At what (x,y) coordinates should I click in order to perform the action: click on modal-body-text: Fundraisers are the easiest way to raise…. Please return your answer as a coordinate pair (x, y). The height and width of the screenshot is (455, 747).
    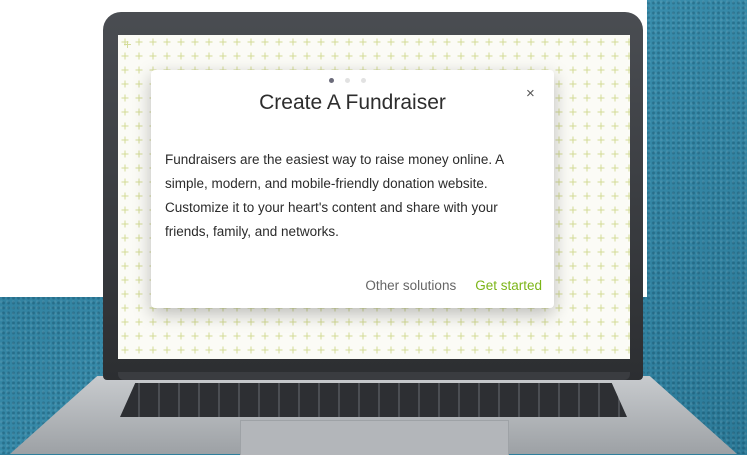
    Looking at the image, I should click on (334, 195).